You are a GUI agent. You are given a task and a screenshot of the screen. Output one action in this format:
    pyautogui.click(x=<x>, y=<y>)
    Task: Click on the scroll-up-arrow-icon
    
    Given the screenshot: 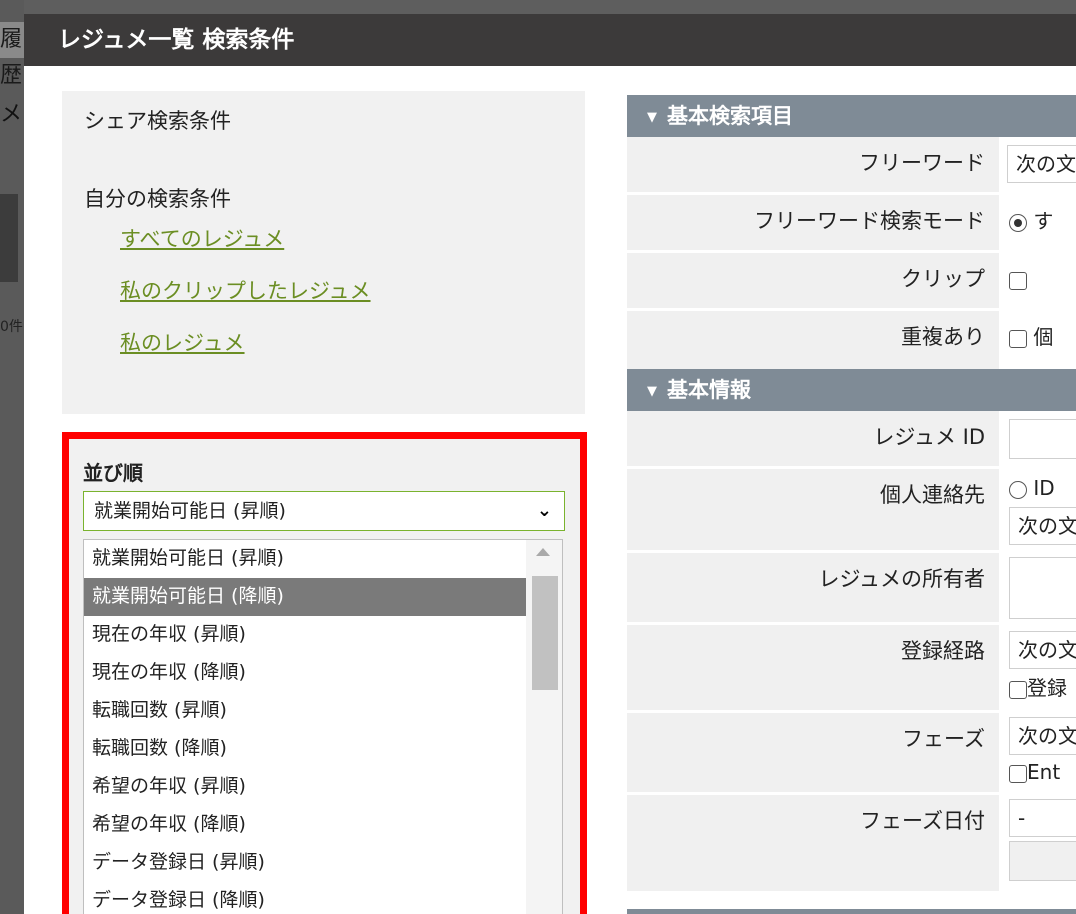 What is the action you would take?
    pyautogui.click(x=543, y=552)
    